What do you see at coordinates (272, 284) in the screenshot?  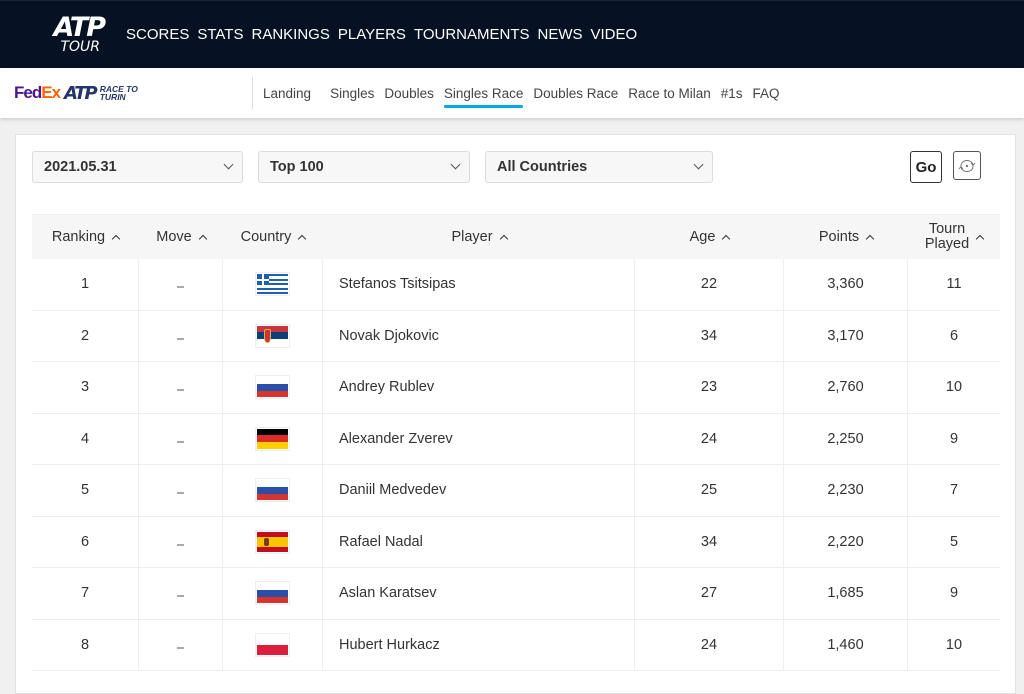 I see `greece-flag-icon` at bounding box center [272, 284].